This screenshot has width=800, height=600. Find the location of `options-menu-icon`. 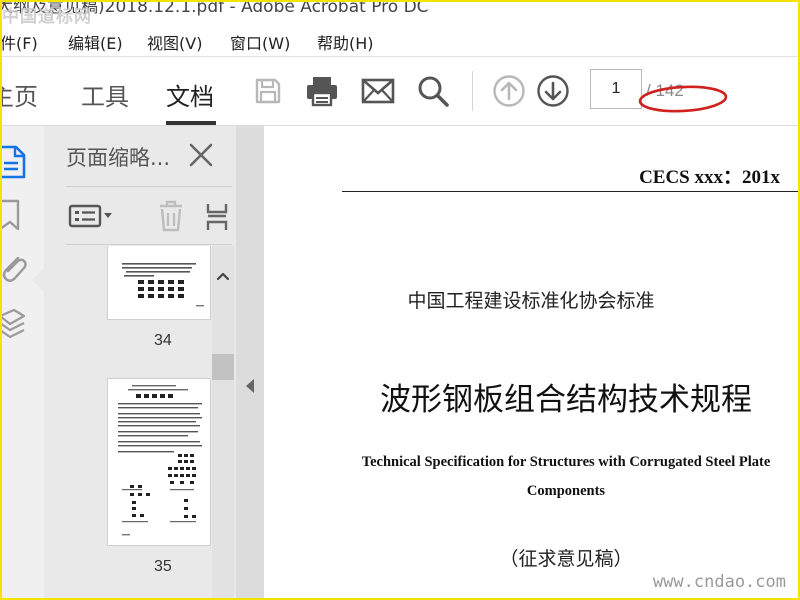

options-menu-icon is located at coordinates (90, 216).